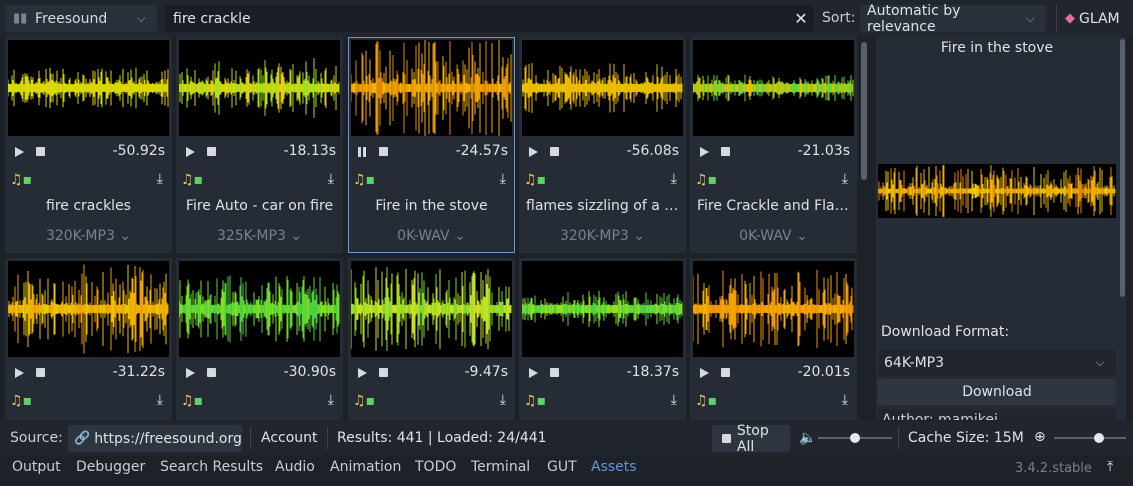 Image resolution: width=1133 pixels, height=486 pixels. I want to click on tab-output: Output, so click(36, 467).